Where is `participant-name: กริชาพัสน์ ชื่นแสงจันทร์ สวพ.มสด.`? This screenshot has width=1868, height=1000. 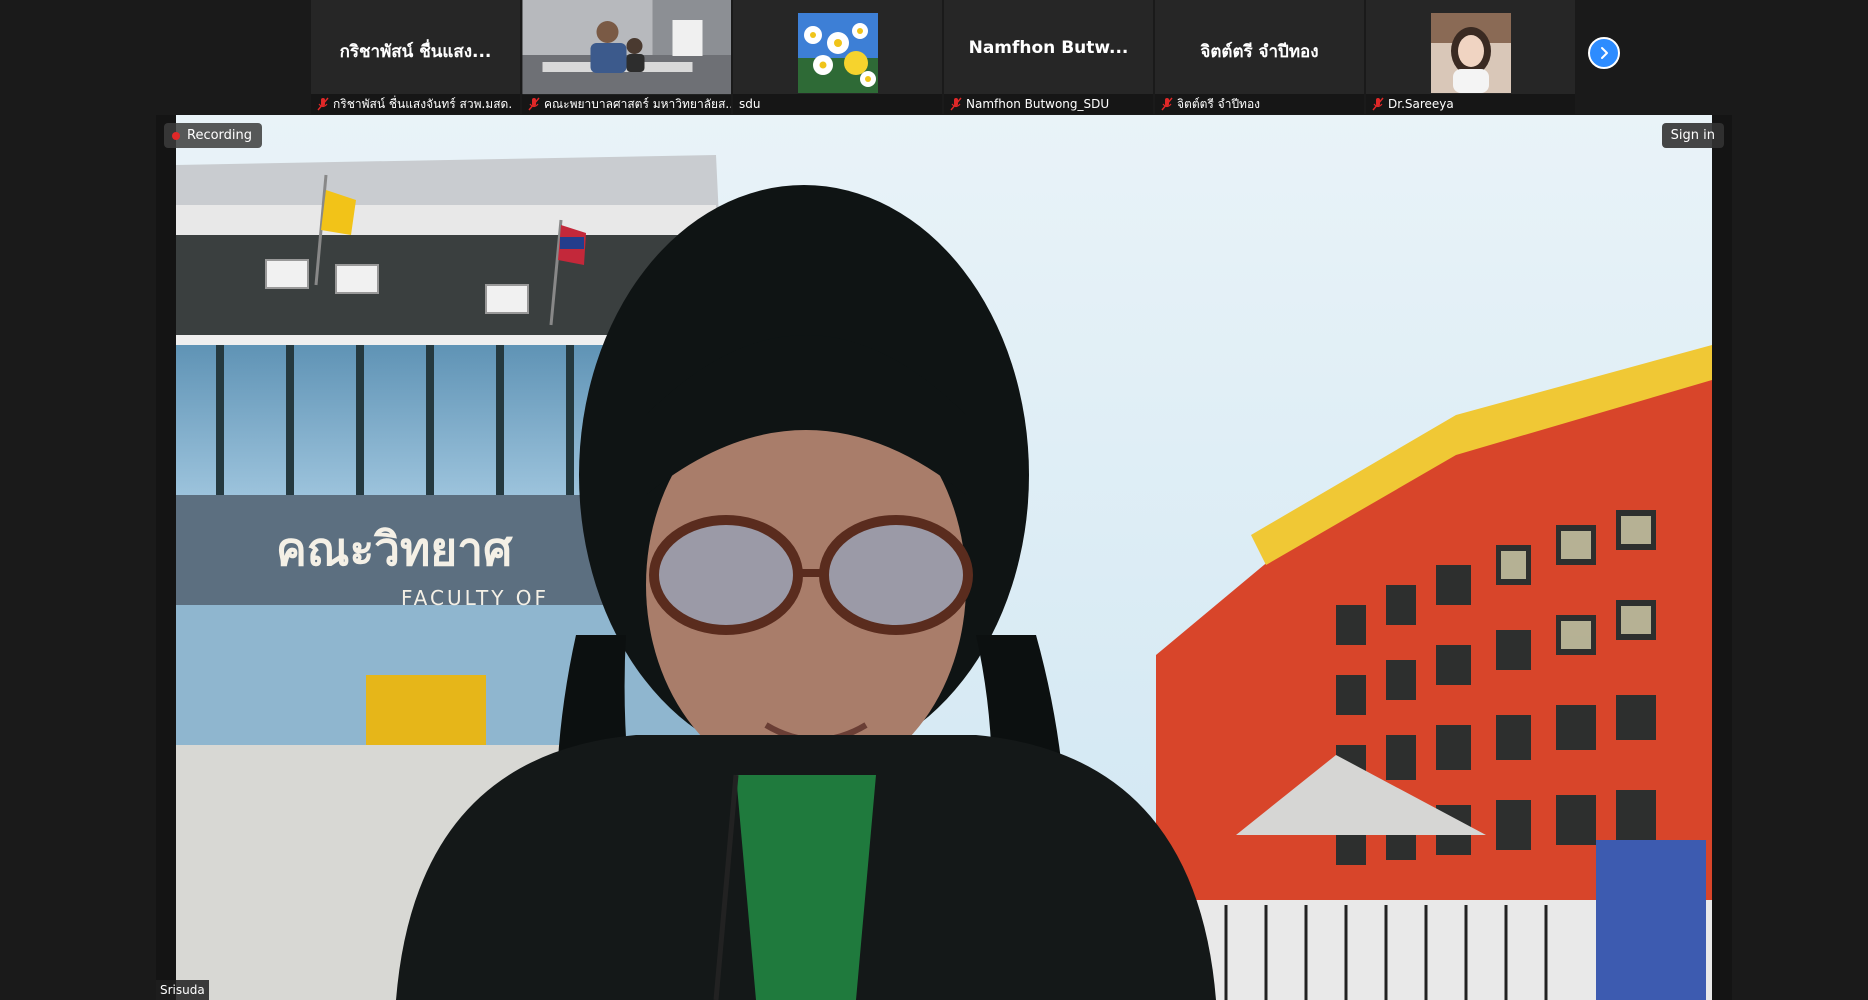 participant-name: กริชาพัสน์ ชื่นแสงจันทร์ สวพ.มสด. is located at coordinates (423, 104).